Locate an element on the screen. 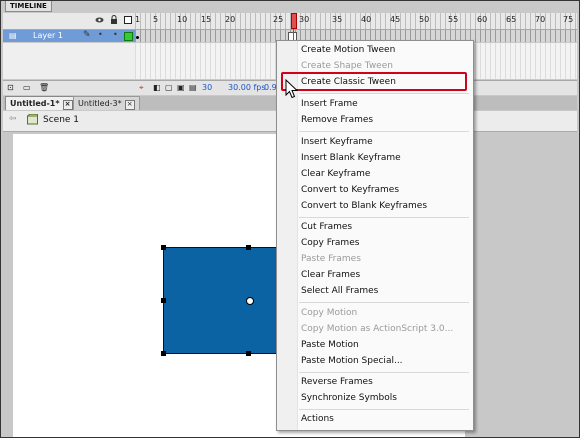  trash-icon: 🗑 is located at coordinates (44, 87).